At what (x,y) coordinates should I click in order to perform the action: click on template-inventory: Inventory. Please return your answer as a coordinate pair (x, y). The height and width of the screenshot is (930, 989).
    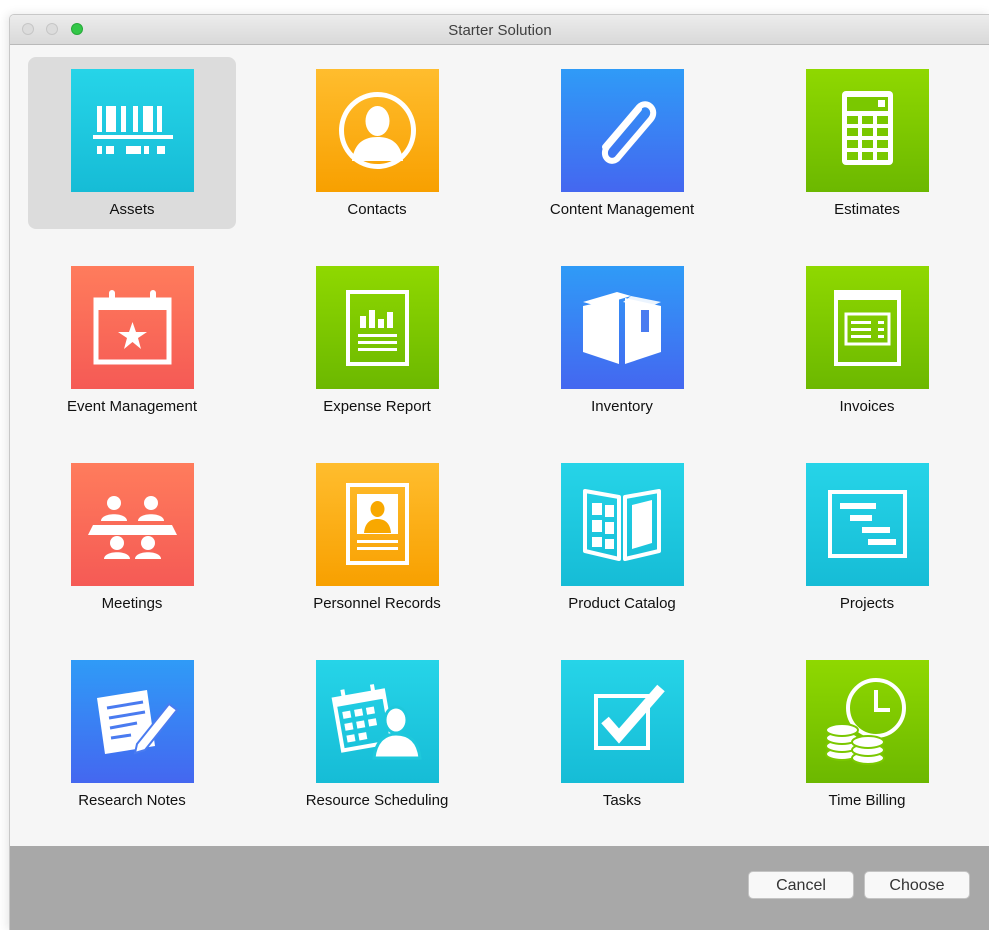
    Looking at the image, I should click on (622, 340).